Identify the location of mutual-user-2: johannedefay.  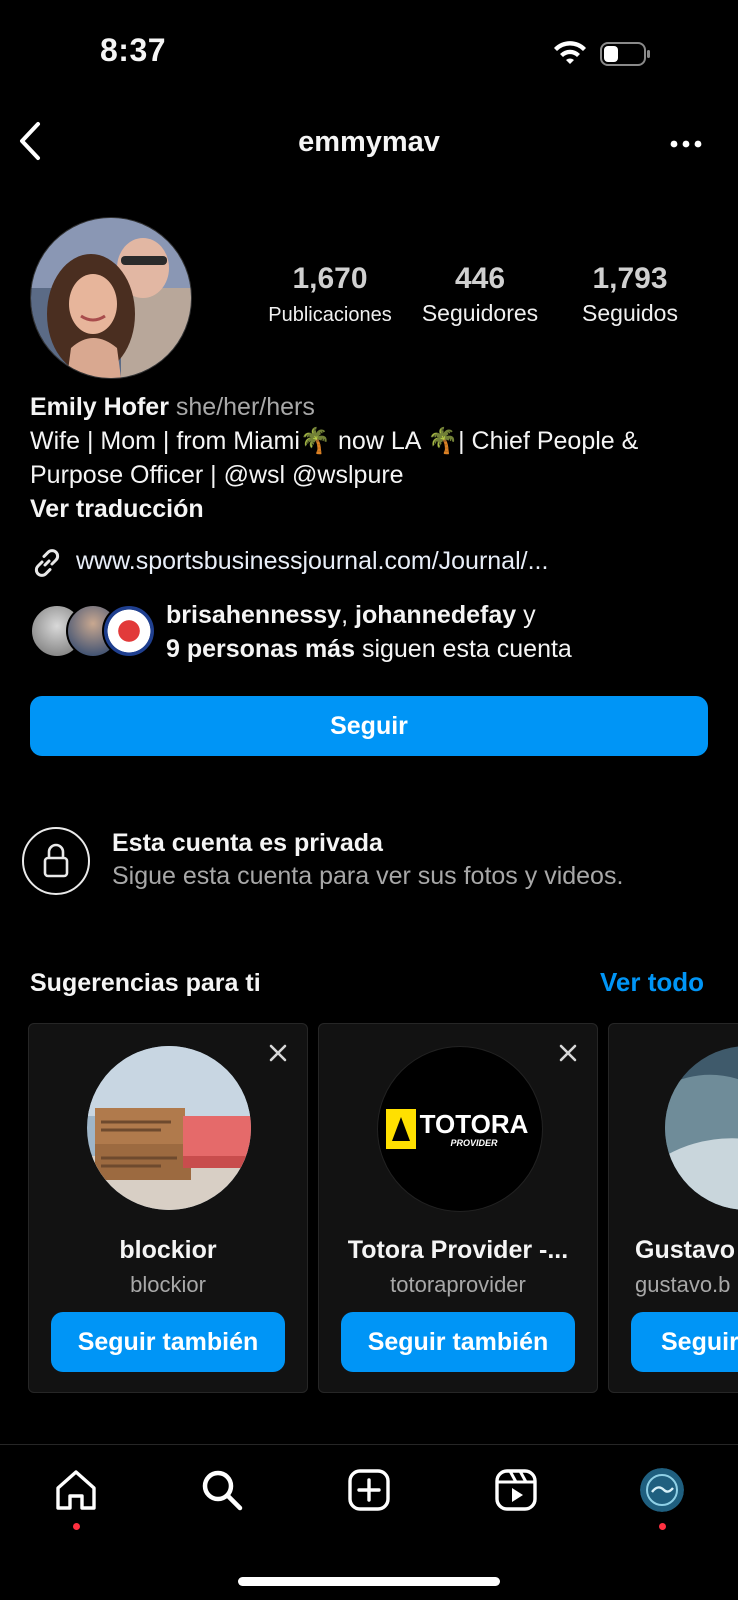
(435, 615).